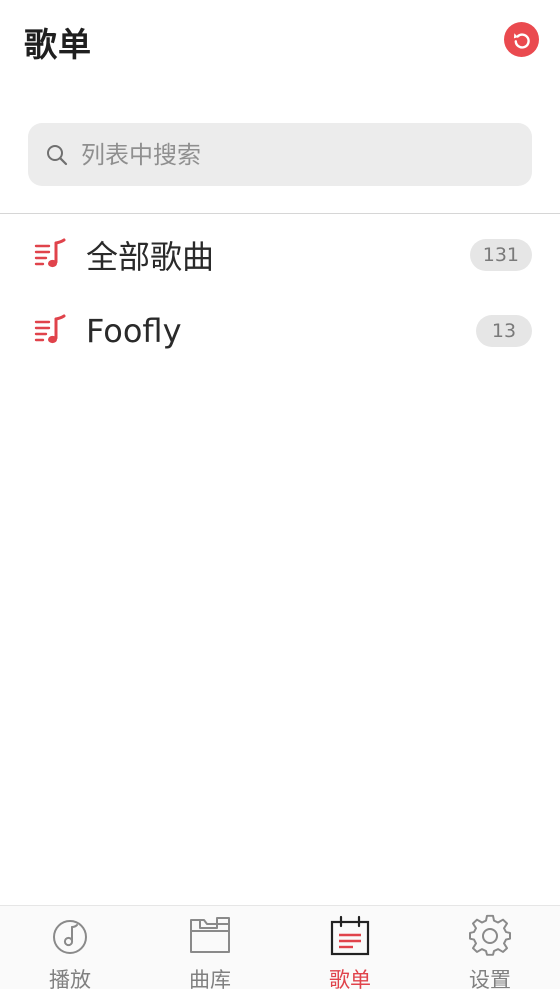 The height and width of the screenshot is (989, 560). Describe the element at coordinates (504, 331) in the screenshot. I see `playlist-count-badge: 13` at that location.